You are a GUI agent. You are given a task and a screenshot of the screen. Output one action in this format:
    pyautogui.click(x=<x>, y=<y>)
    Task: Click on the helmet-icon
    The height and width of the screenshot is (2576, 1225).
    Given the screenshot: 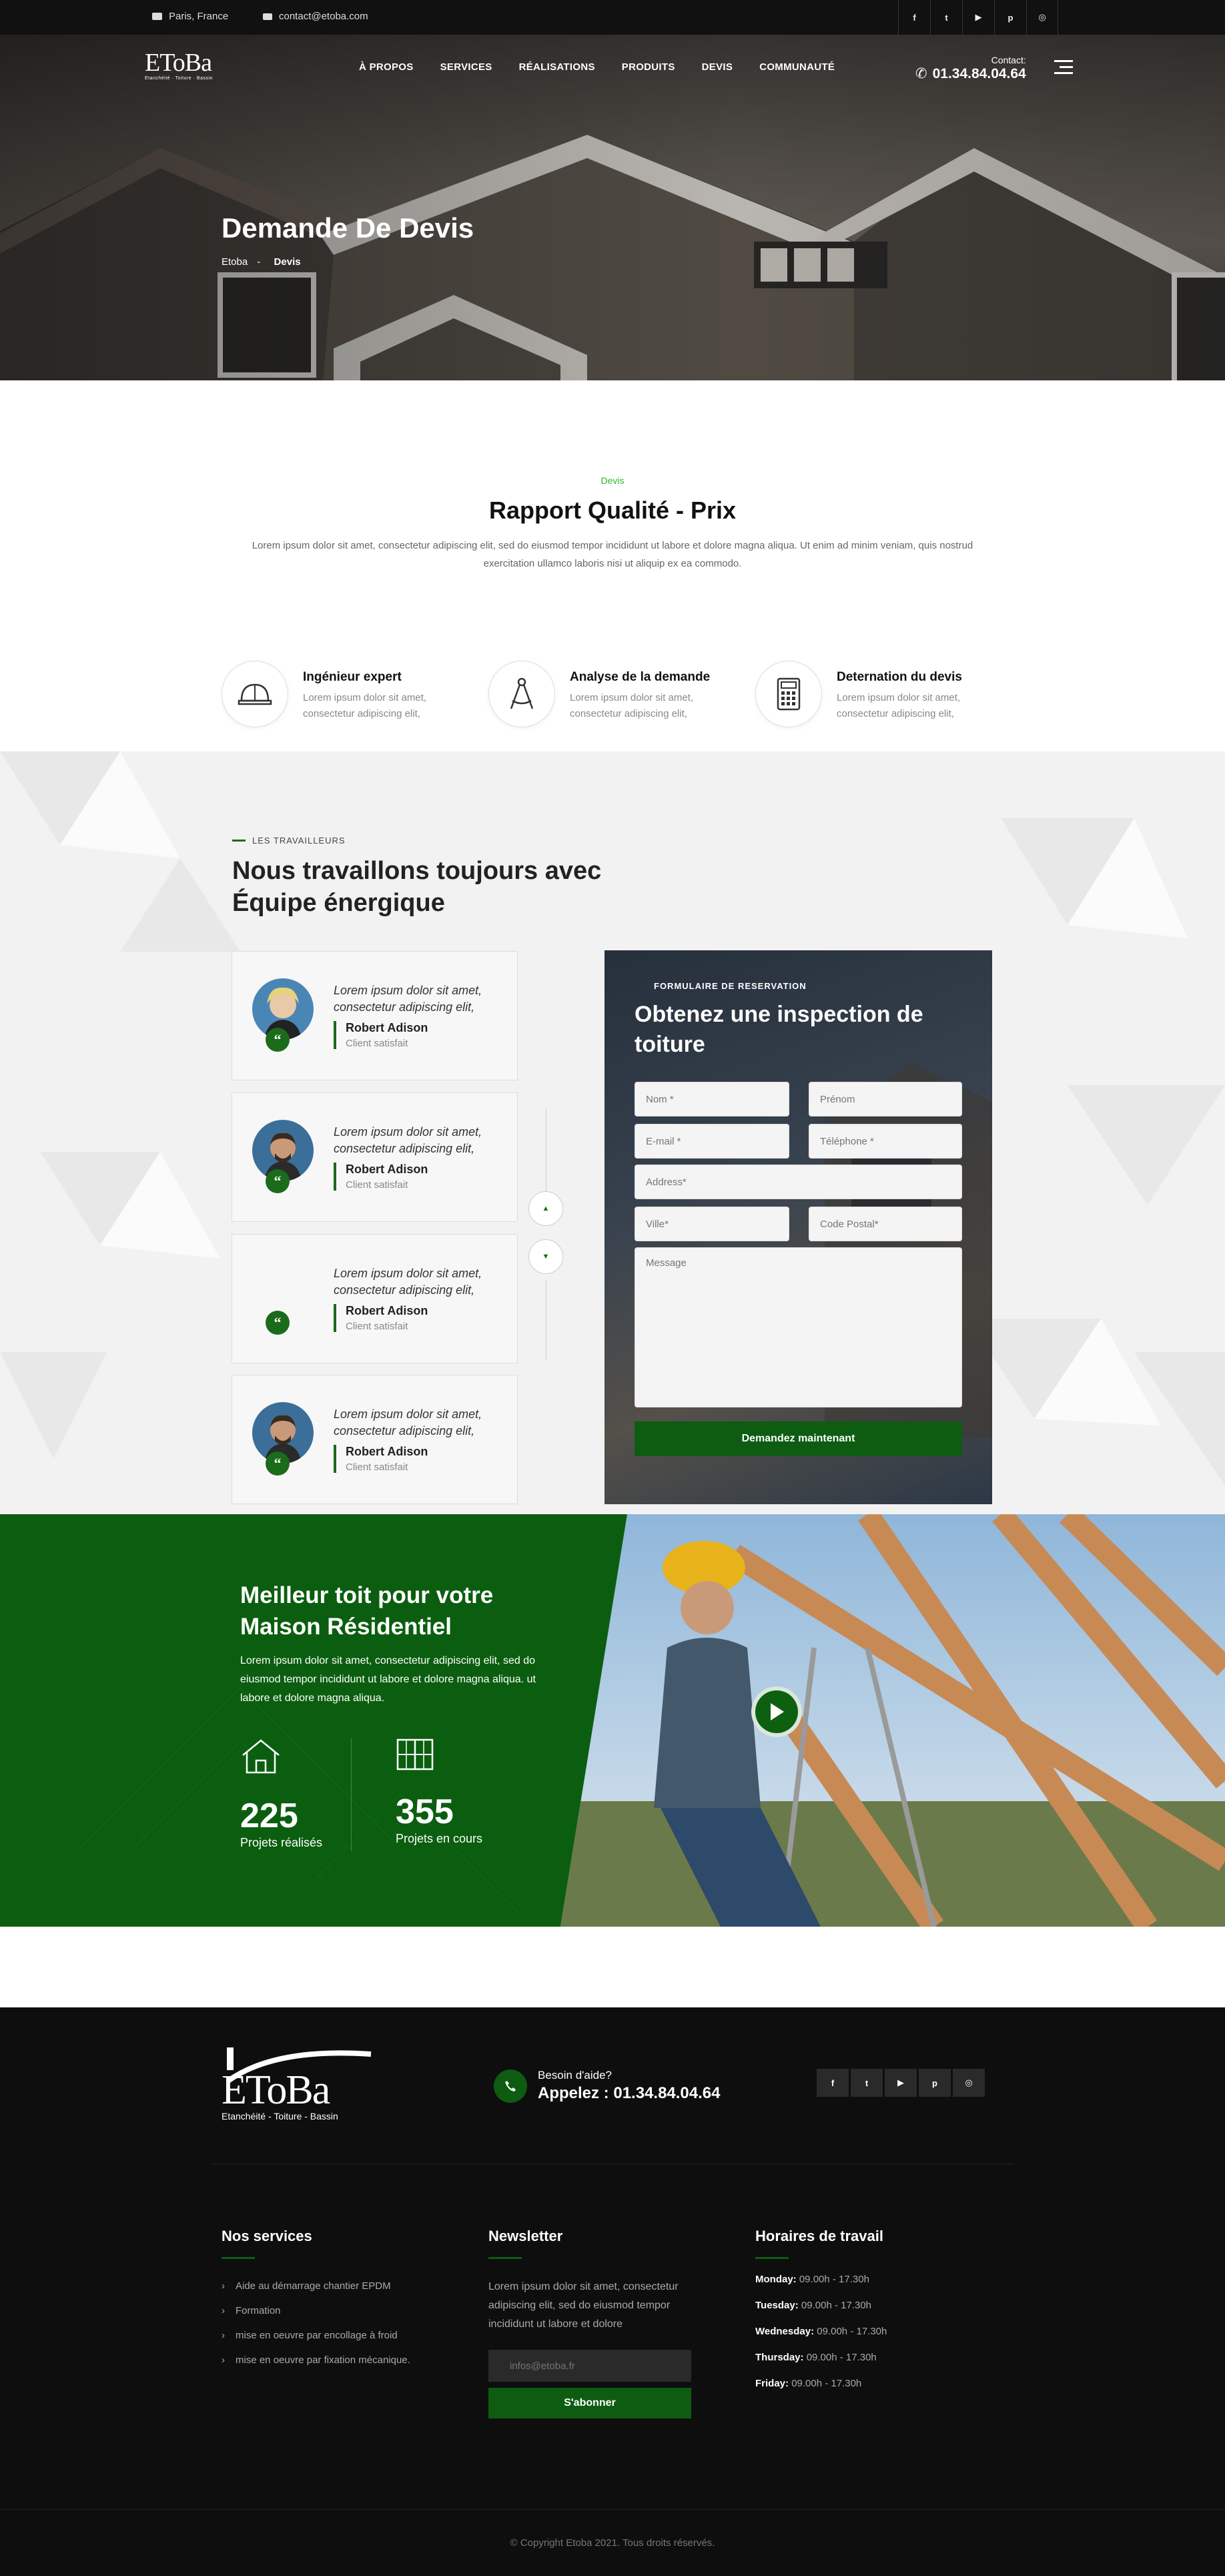 What is the action you would take?
    pyautogui.click(x=255, y=694)
    